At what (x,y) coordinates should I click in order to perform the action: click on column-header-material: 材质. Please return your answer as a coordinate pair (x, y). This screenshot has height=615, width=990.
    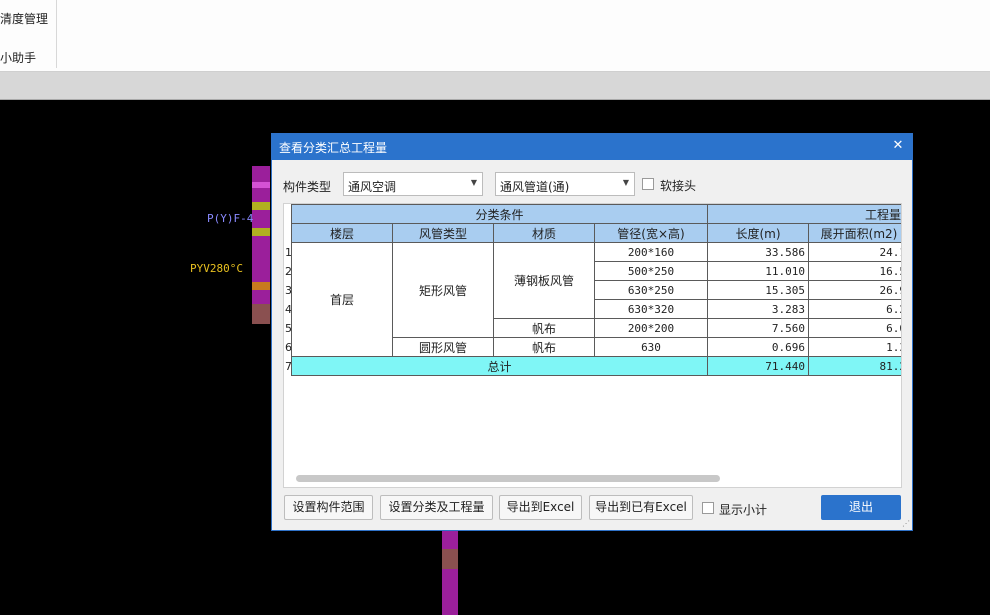
    Looking at the image, I should click on (544, 233).